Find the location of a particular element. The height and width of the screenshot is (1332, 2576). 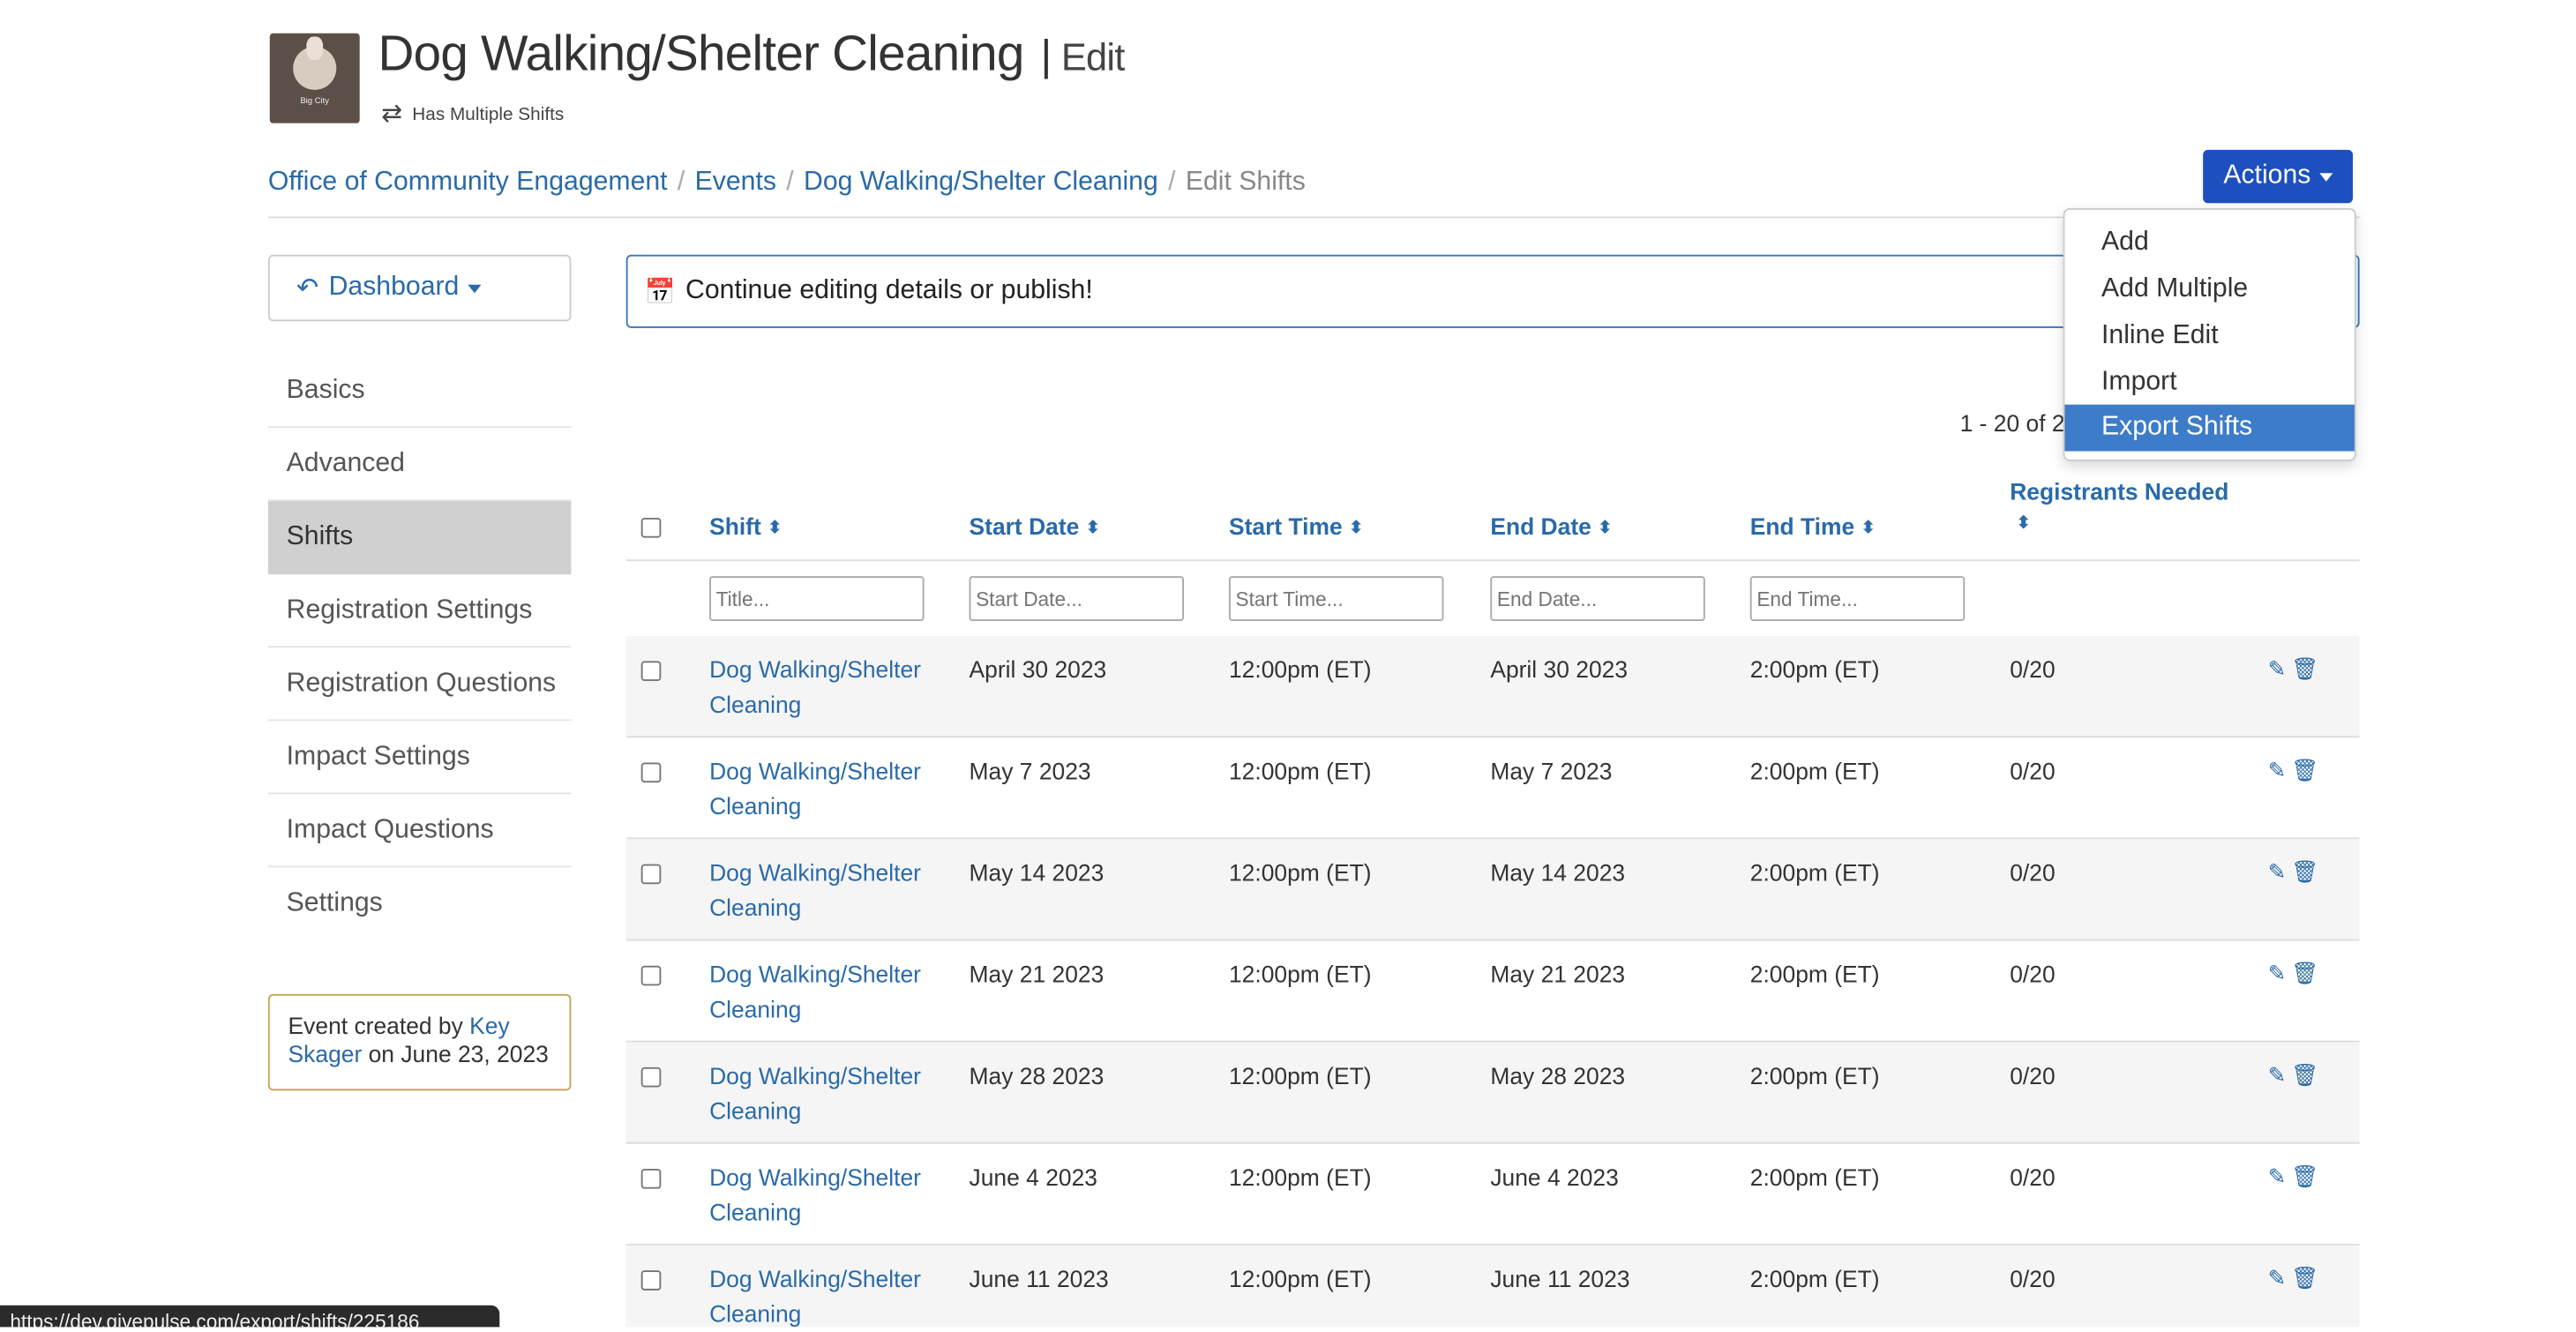

sidebar-item-settings: Settings is located at coordinates (420, 903).